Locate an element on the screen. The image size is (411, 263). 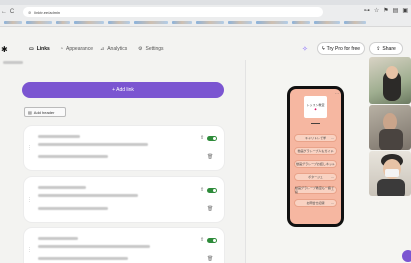
linktree-logo-icon: ✱ is located at coordinates (4, 49).